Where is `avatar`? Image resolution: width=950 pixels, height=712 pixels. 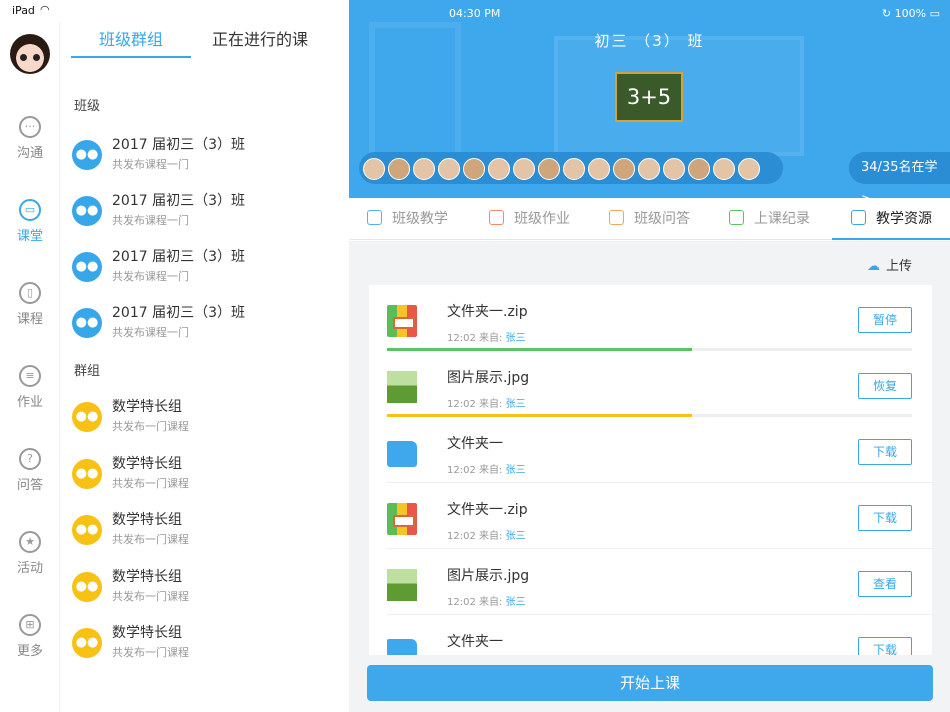 avatar is located at coordinates (30, 54).